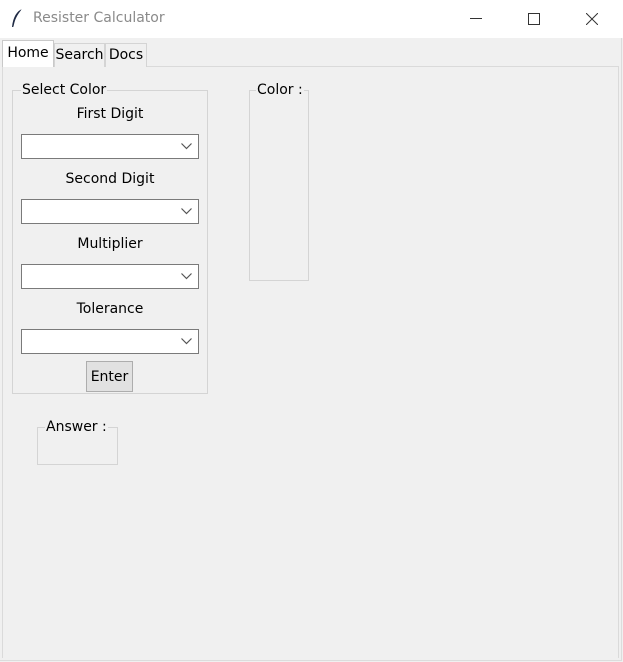  I want to click on multiplier-combobox, so click(110, 276).